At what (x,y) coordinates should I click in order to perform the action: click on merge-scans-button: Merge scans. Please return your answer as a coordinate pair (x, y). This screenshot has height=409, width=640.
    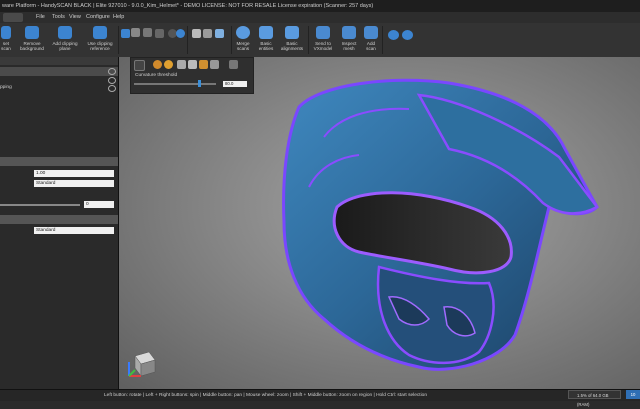
    Looking at the image, I should click on (243, 40).